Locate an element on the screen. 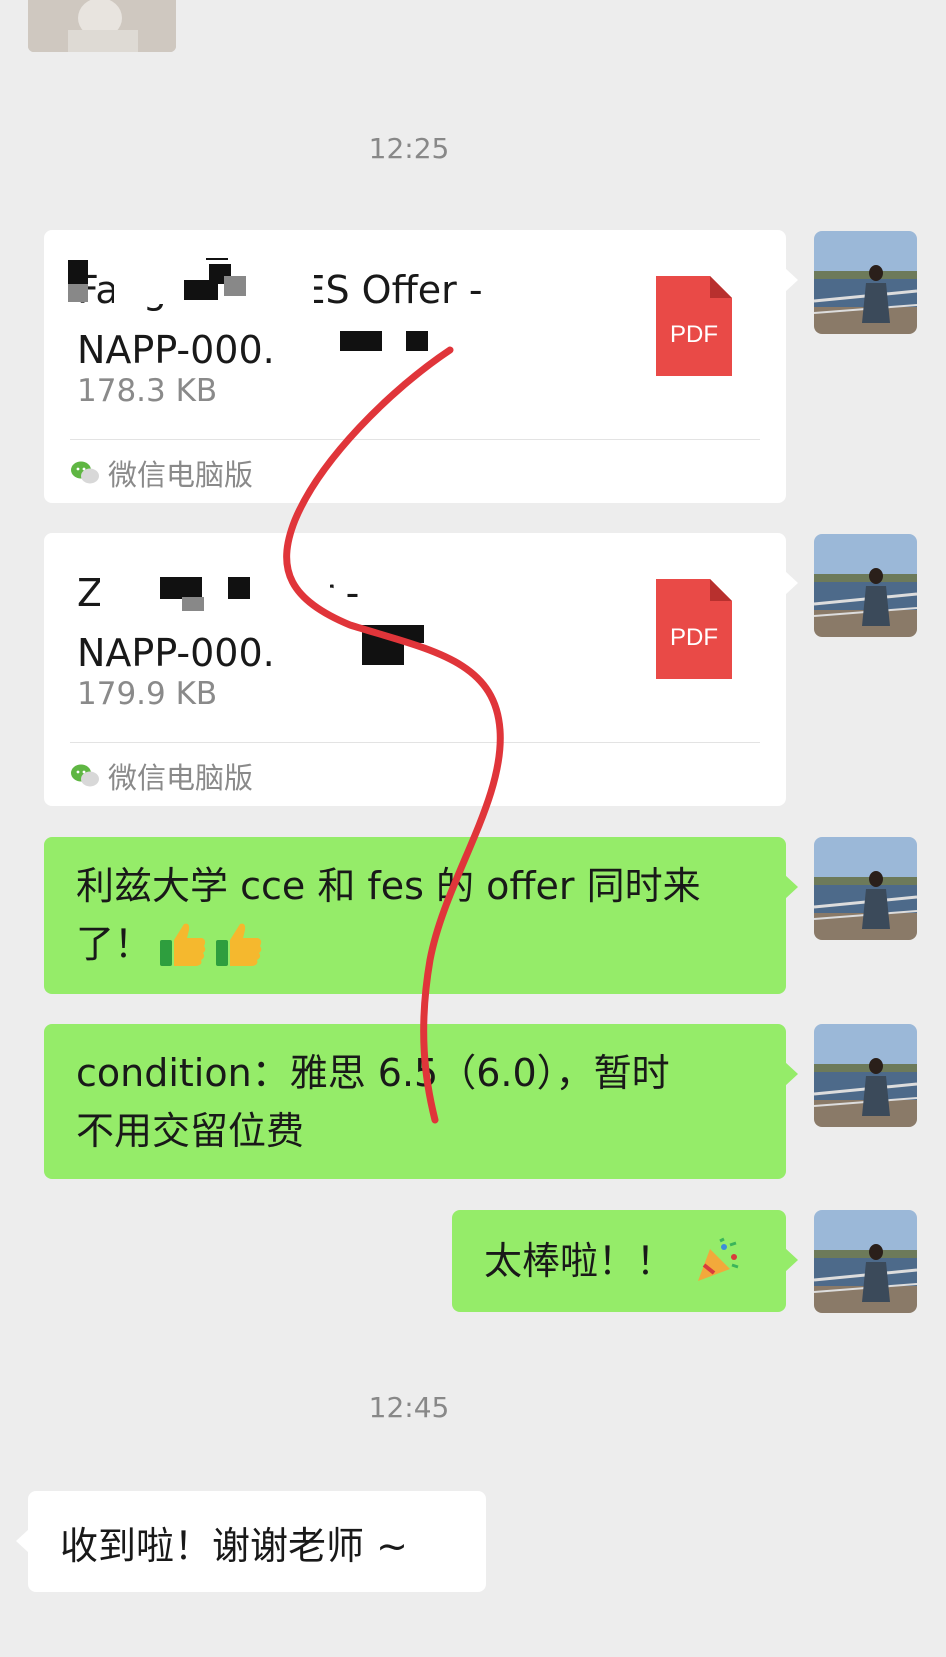  timestamp: 12:25 is located at coordinates (409, 148).